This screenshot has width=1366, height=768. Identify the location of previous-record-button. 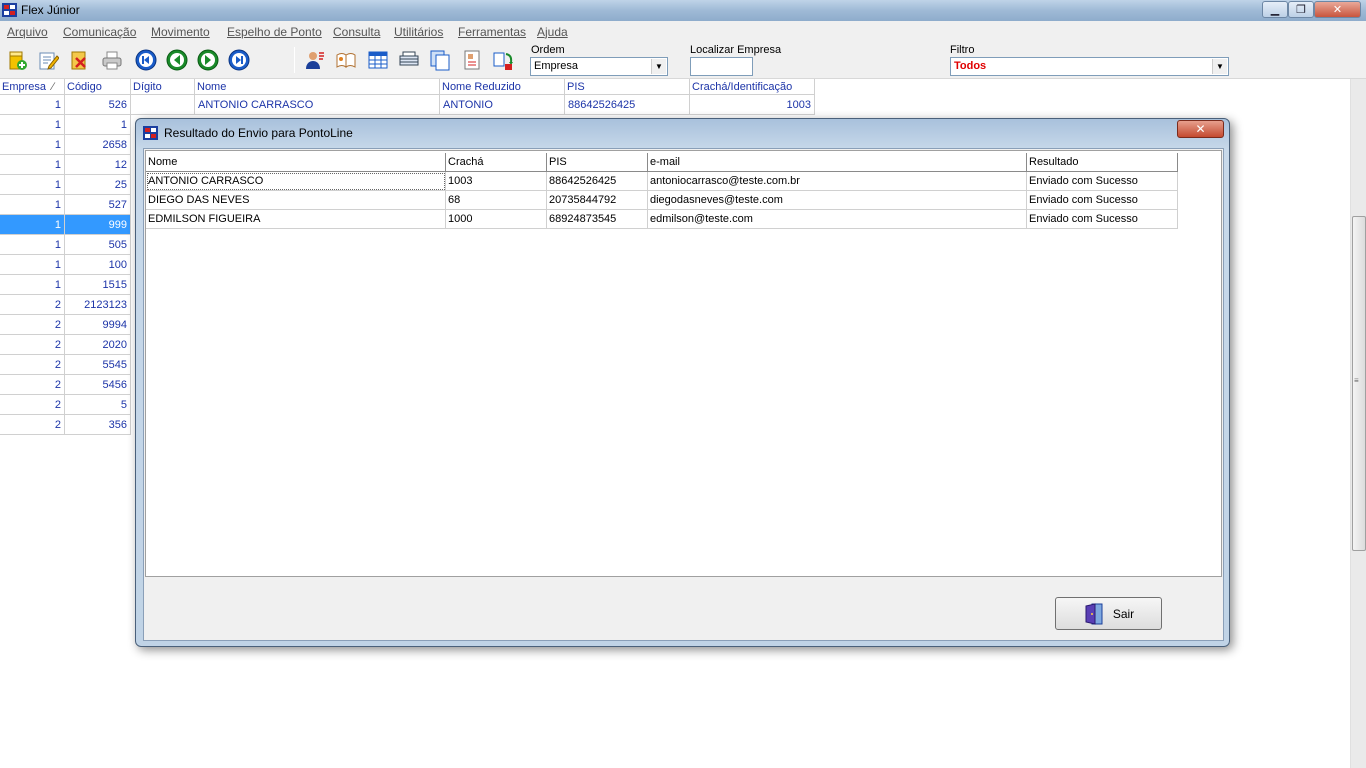
(177, 60).